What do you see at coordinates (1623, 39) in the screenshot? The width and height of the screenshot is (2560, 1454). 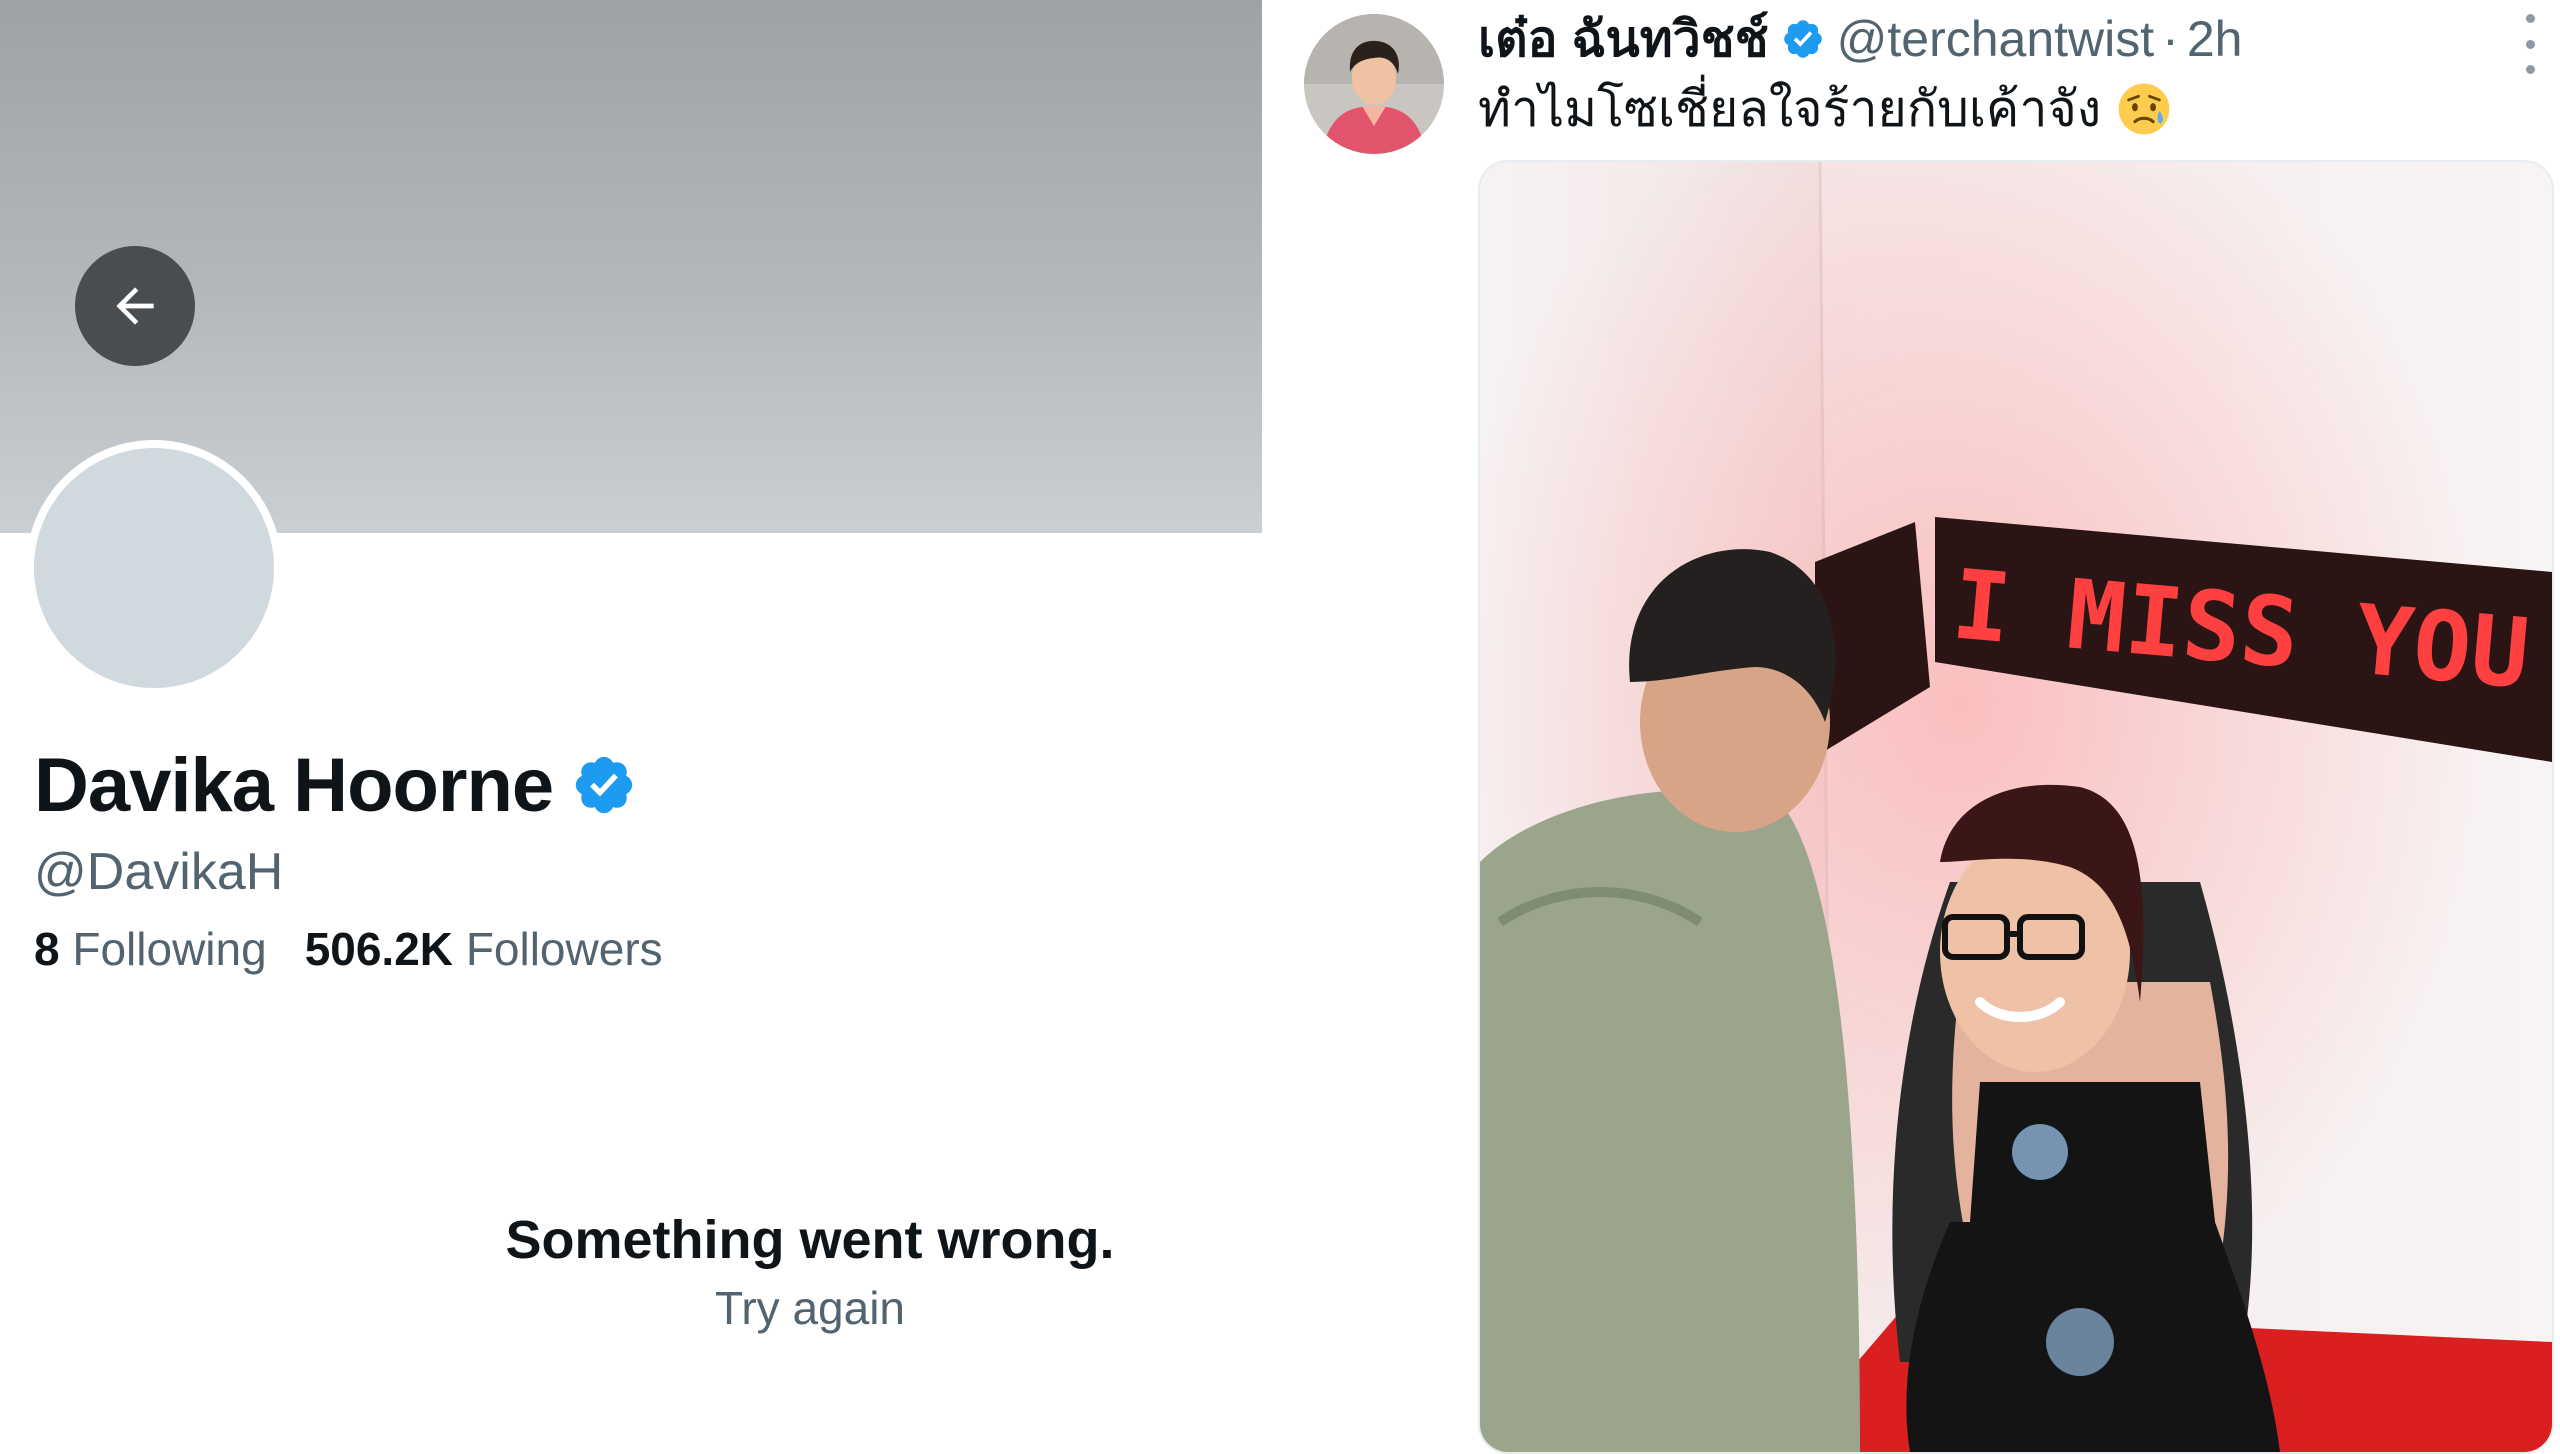 I see `tweet-author-name: เต๋อ ฉันทวิชช์` at bounding box center [1623, 39].